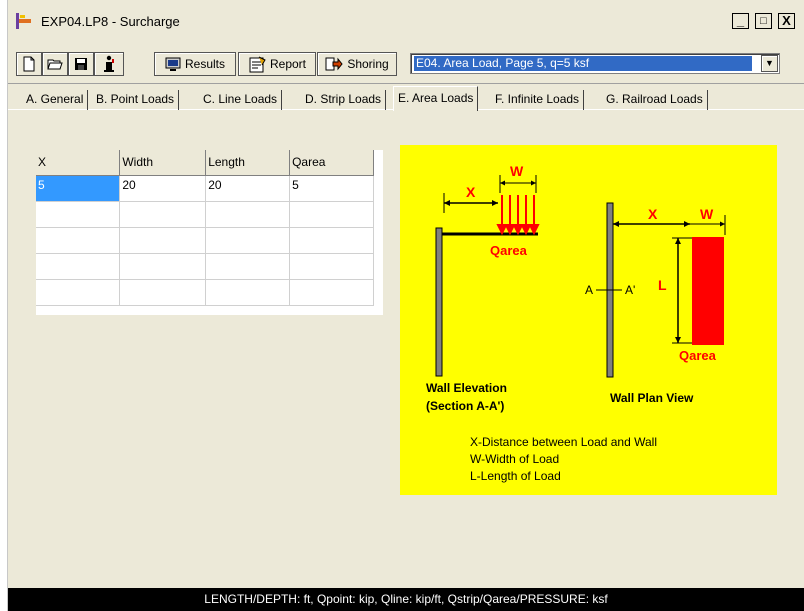 The image size is (804, 611). I want to click on plan-title: Wall Plan View, so click(652, 398).